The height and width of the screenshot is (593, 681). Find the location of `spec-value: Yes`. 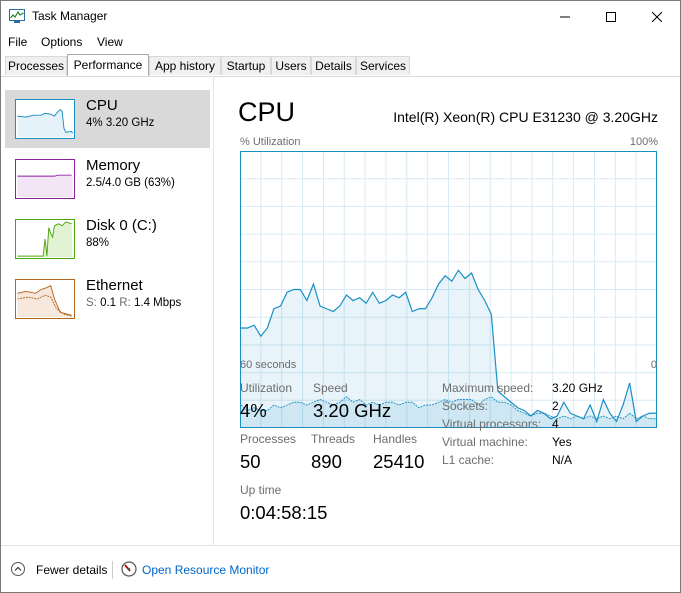

spec-value: Yes is located at coordinates (562, 442).